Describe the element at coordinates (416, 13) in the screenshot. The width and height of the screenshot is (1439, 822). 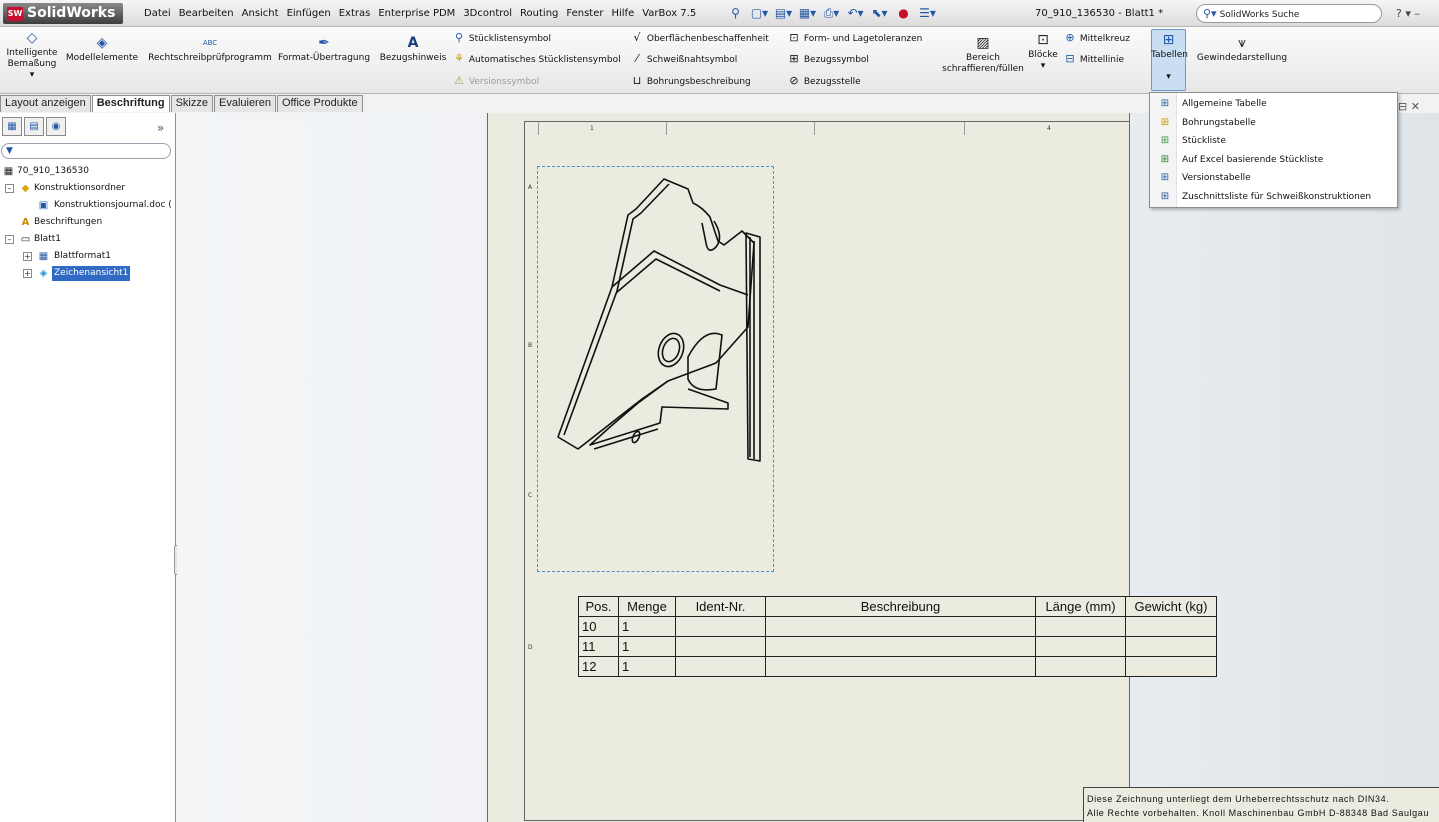
I see `menu-enterprise-pdm: Enterprise PDM` at that location.